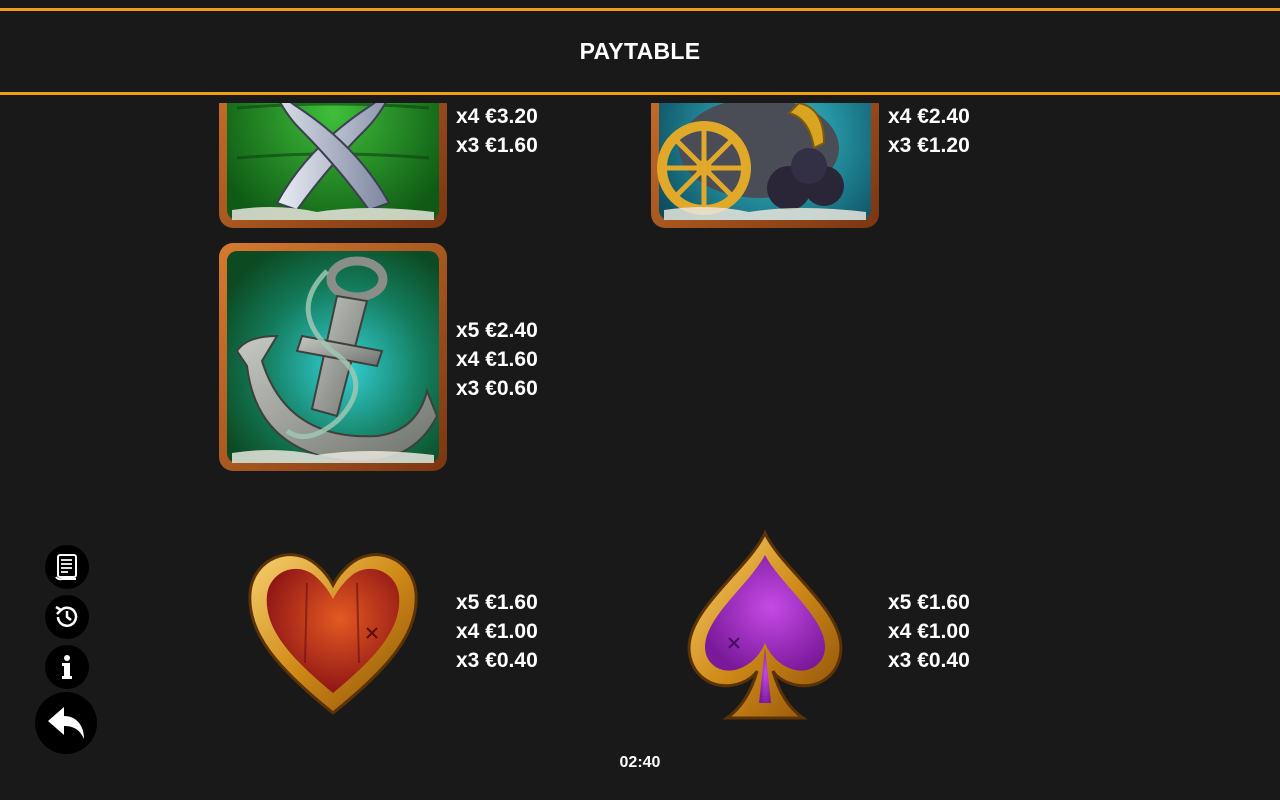  Describe the element at coordinates (333, 357) in the screenshot. I see `anchor-symbol` at that location.